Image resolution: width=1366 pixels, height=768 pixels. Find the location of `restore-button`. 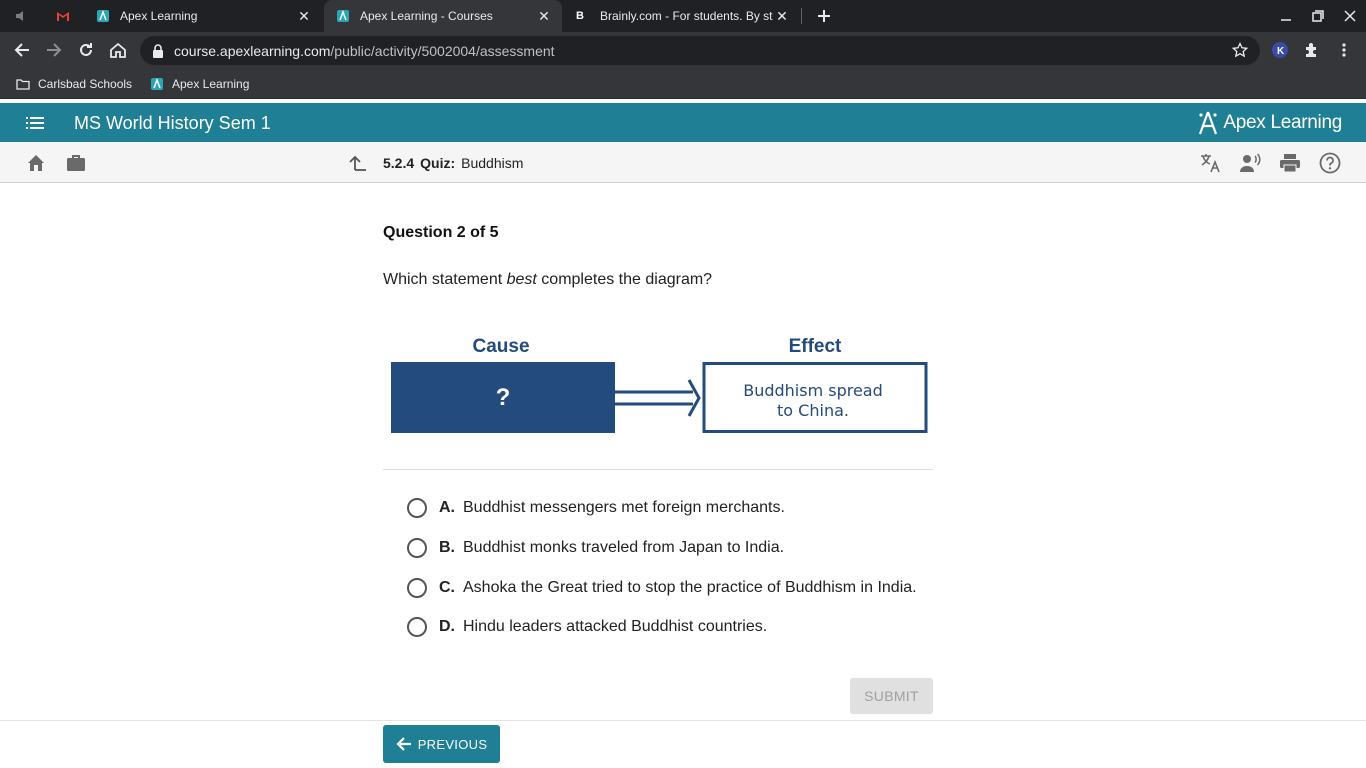

restore-button is located at coordinates (1318, 16).